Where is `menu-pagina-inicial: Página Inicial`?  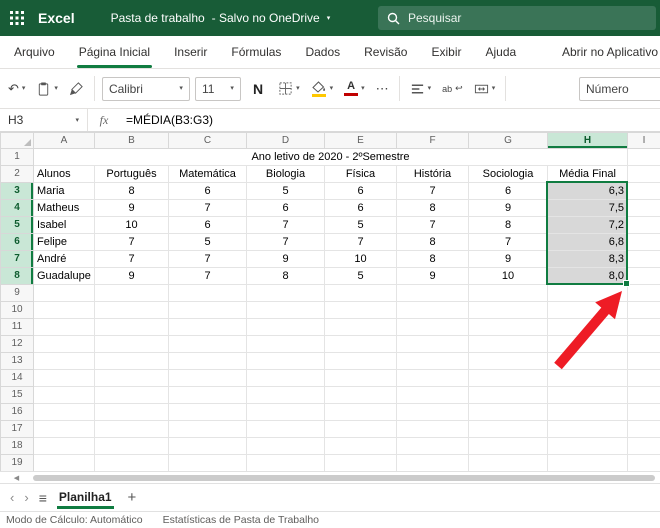
menu-pagina-inicial: Página Inicial is located at coordinates (114, 52).